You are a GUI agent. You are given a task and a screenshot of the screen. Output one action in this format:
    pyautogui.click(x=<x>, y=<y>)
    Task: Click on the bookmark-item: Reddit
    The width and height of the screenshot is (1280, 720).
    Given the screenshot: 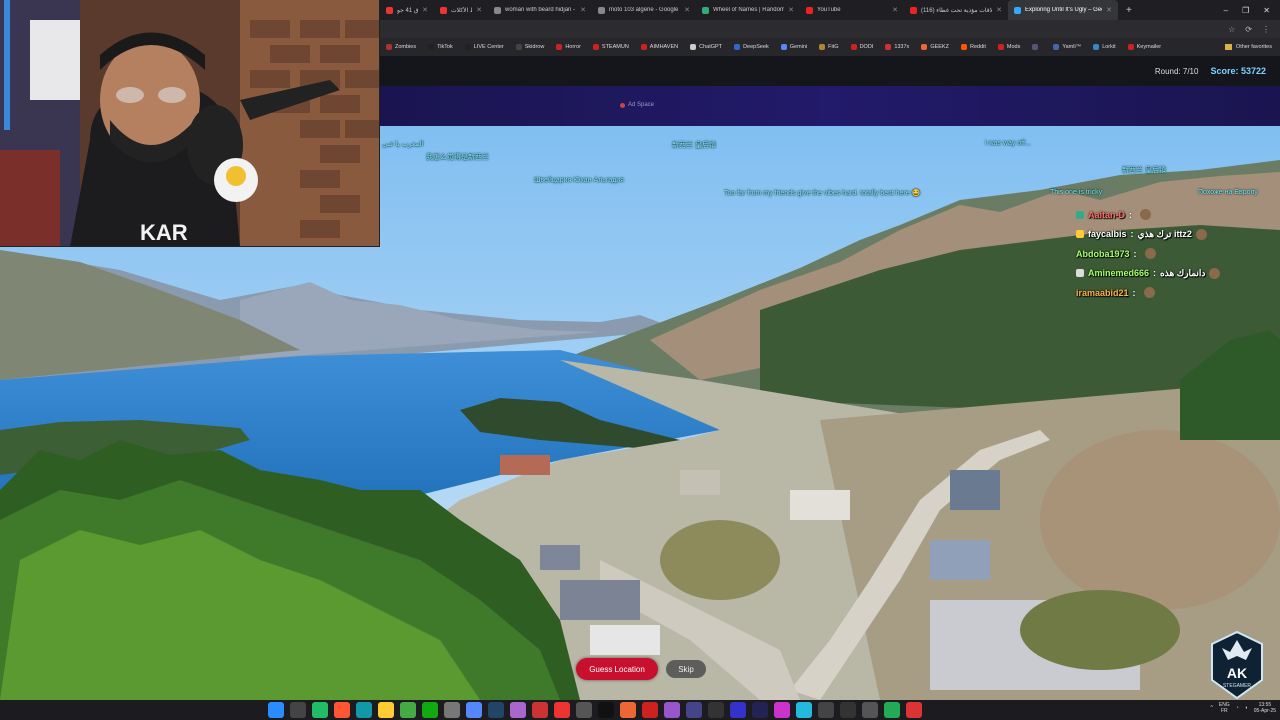 What is the action you would take?
    pyautogui.click(x=973, y=47)
    